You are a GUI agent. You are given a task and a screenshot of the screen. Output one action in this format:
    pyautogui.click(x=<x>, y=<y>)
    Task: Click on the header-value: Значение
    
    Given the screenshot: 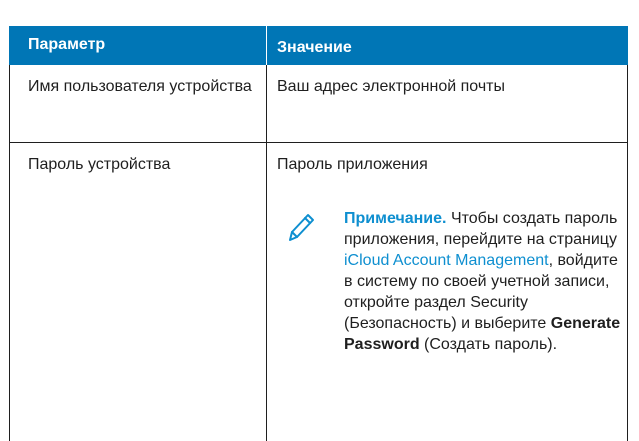 What is the action you would take?
    pyautogui.click(x=314, y=47)
    